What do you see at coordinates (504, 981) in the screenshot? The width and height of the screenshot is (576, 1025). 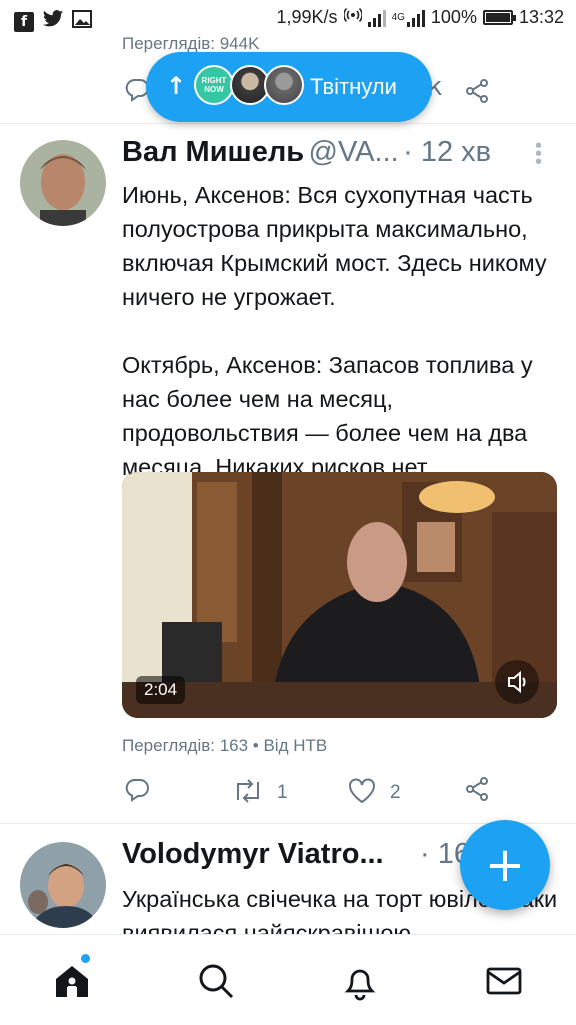 I see `messages-icon` at bounding box center [504, 981].